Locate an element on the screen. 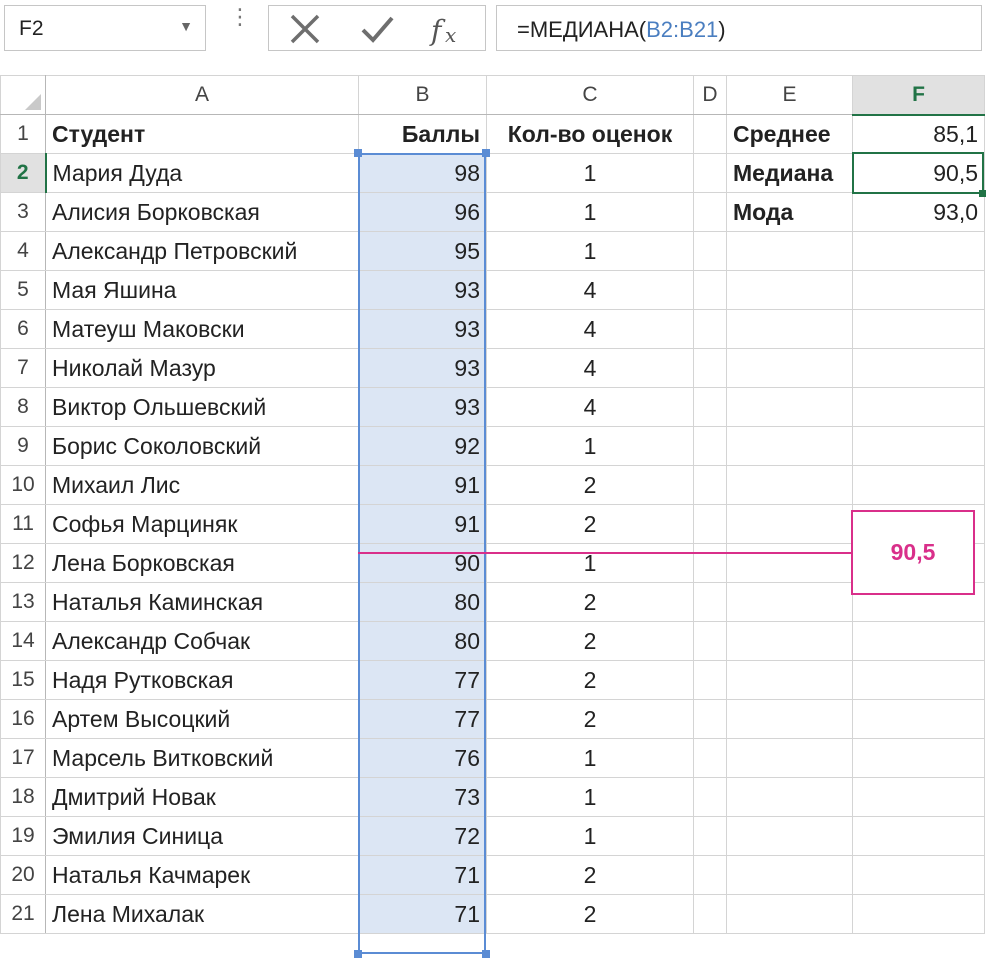 This screenshot has width=986, height=958. cell-f: 90,5 is located at coordinates (918, 173).